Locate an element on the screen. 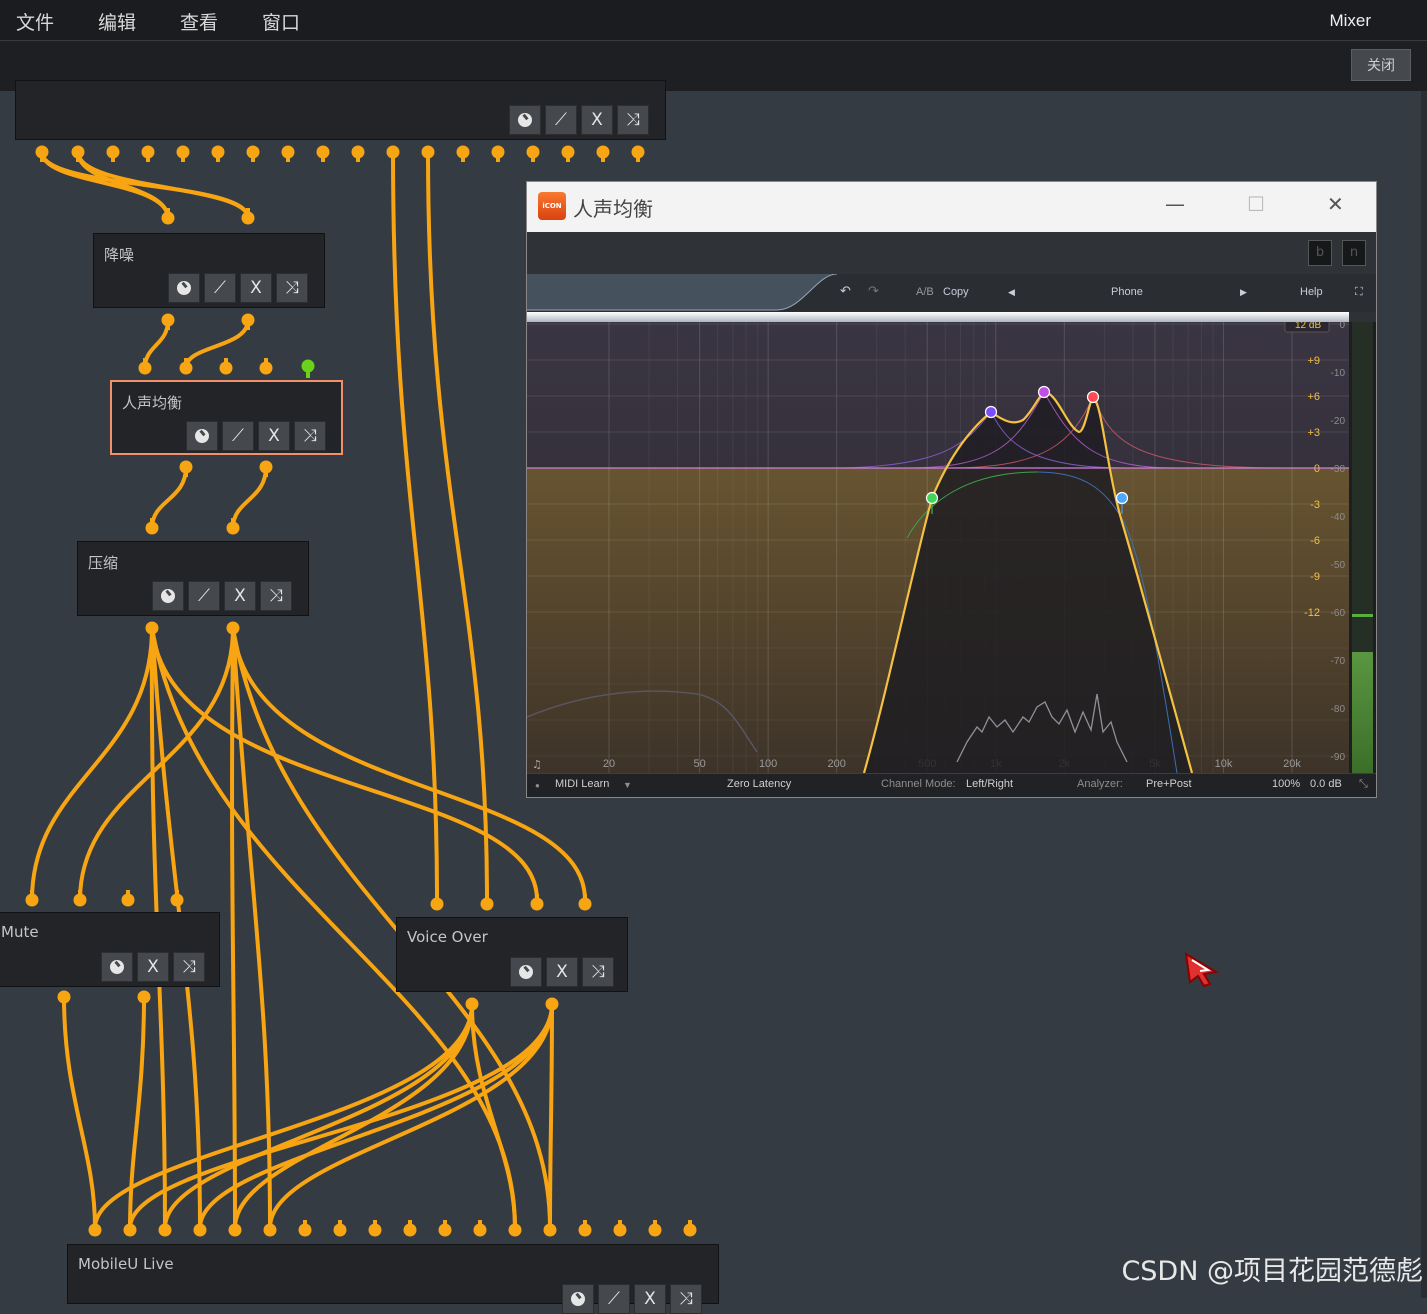  fullscreen-button: ⛶ is located at coordinates (1359, 292).